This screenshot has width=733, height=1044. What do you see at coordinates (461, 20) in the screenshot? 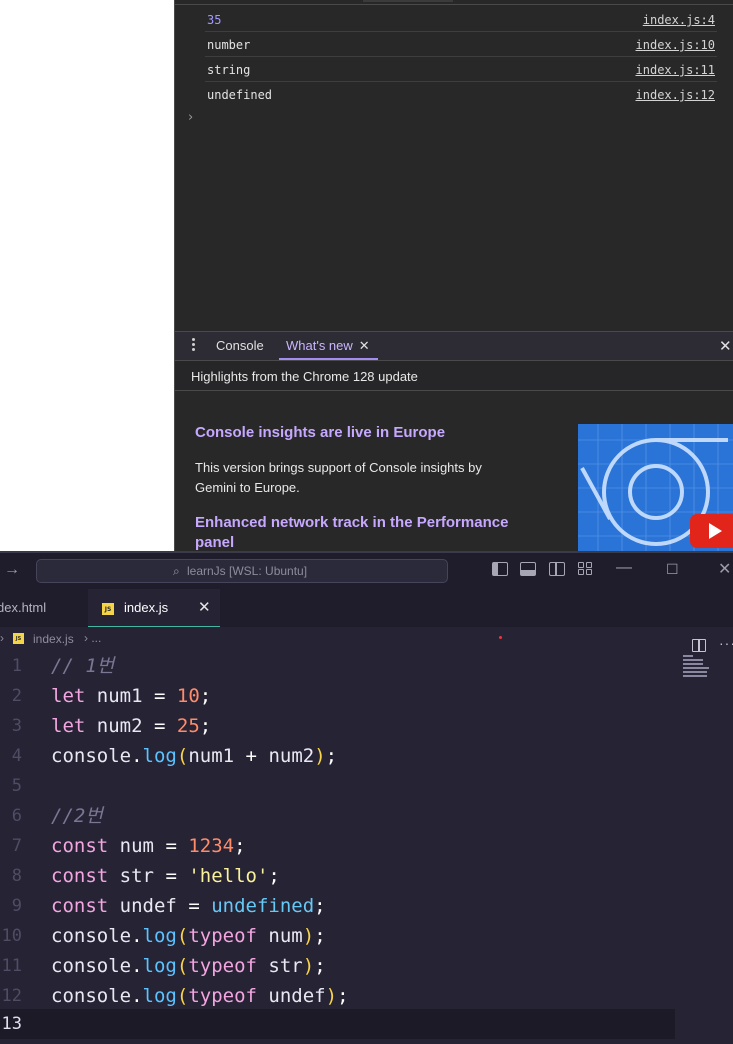
I see `console-log-row: 35 index.js:4` at bounding box center [461, 20].